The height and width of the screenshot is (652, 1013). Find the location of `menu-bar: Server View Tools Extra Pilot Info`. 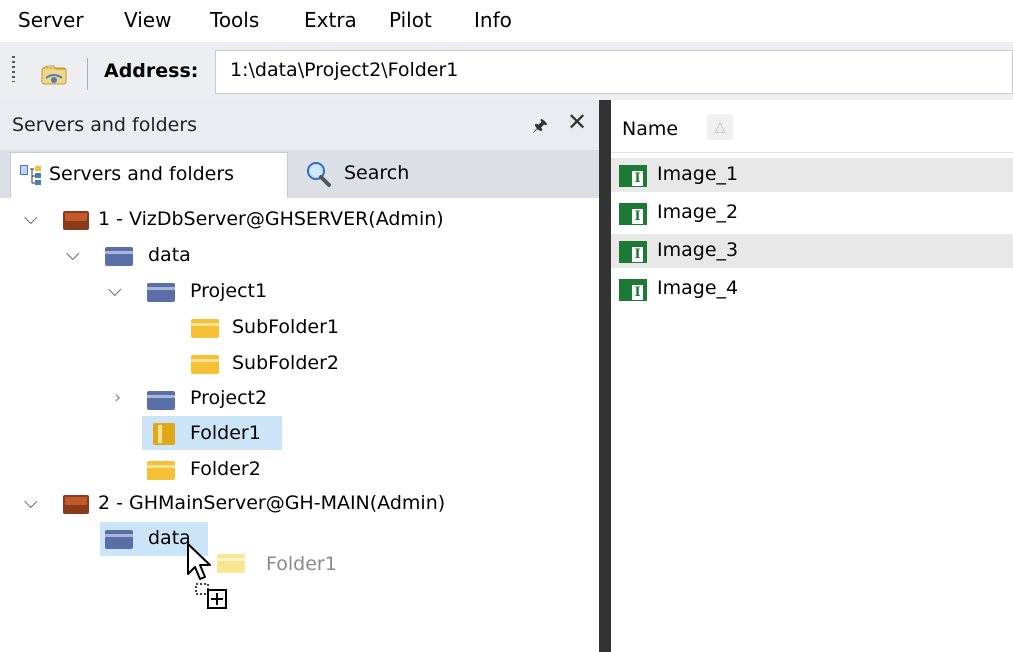

menu-bar: Server View Tools Extra Pilot Info is located at coordinates (506, 21).